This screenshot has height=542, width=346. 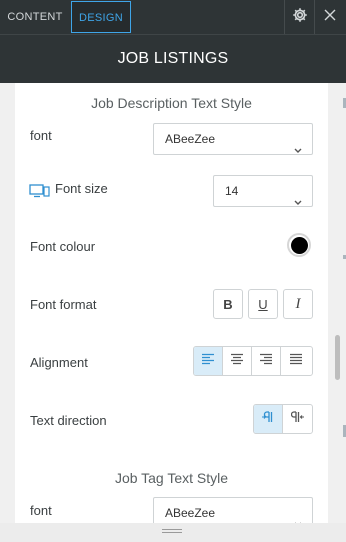 I want to click on top-bar: CONTENT DESIGN, so click(x=173, y=17).